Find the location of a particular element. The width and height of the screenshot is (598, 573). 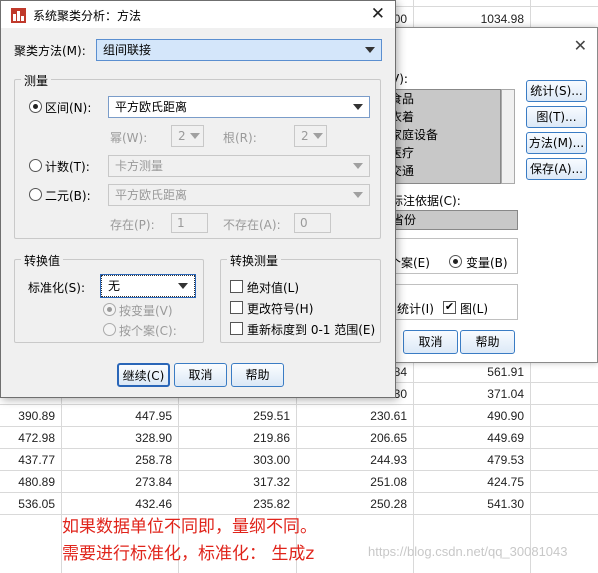

binary-label: 二元(B): is located at coordinates (68, 195).